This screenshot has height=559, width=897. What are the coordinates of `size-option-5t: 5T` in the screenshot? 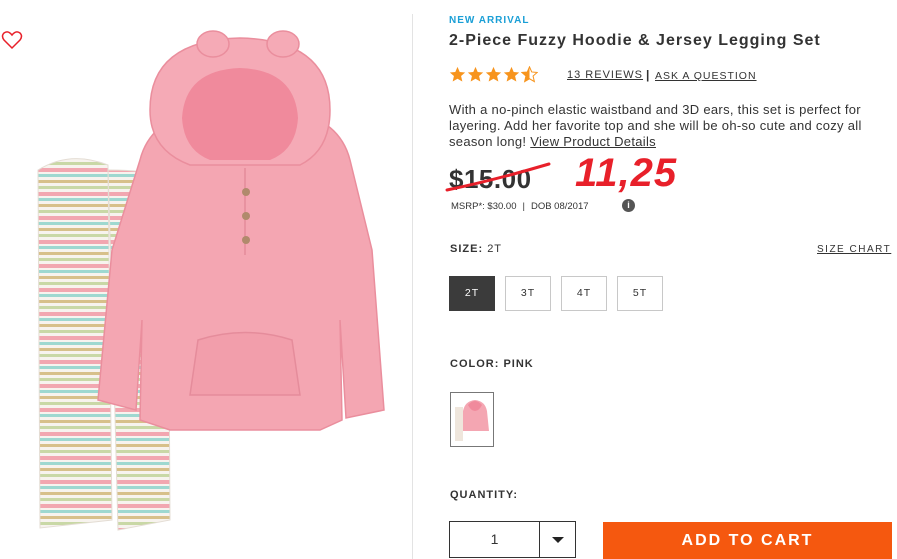 It's located at (640, 293).